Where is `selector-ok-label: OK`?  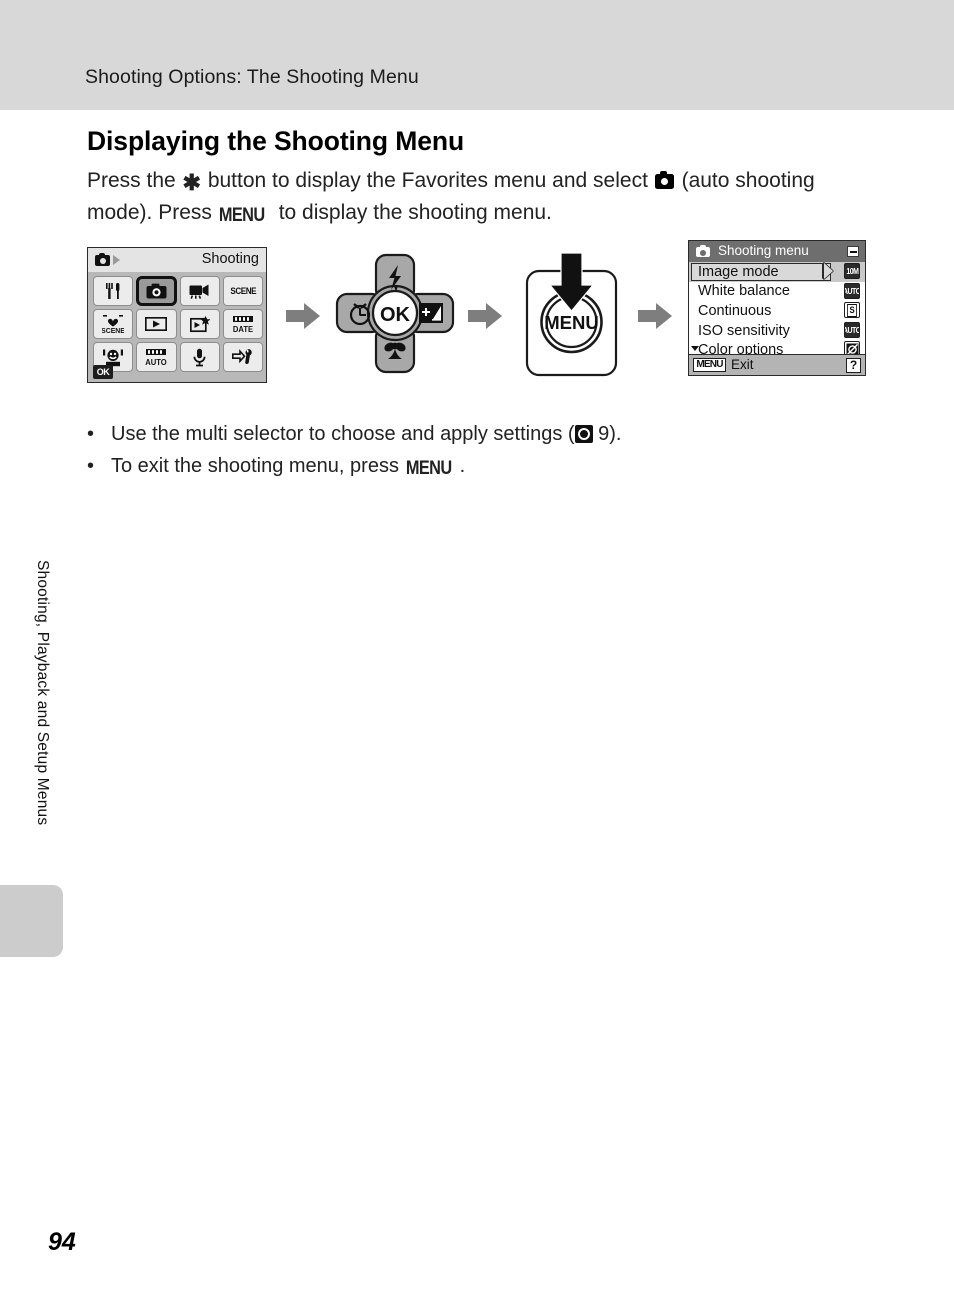
selector-ok-label: OK is located at coordinates (395, 315).